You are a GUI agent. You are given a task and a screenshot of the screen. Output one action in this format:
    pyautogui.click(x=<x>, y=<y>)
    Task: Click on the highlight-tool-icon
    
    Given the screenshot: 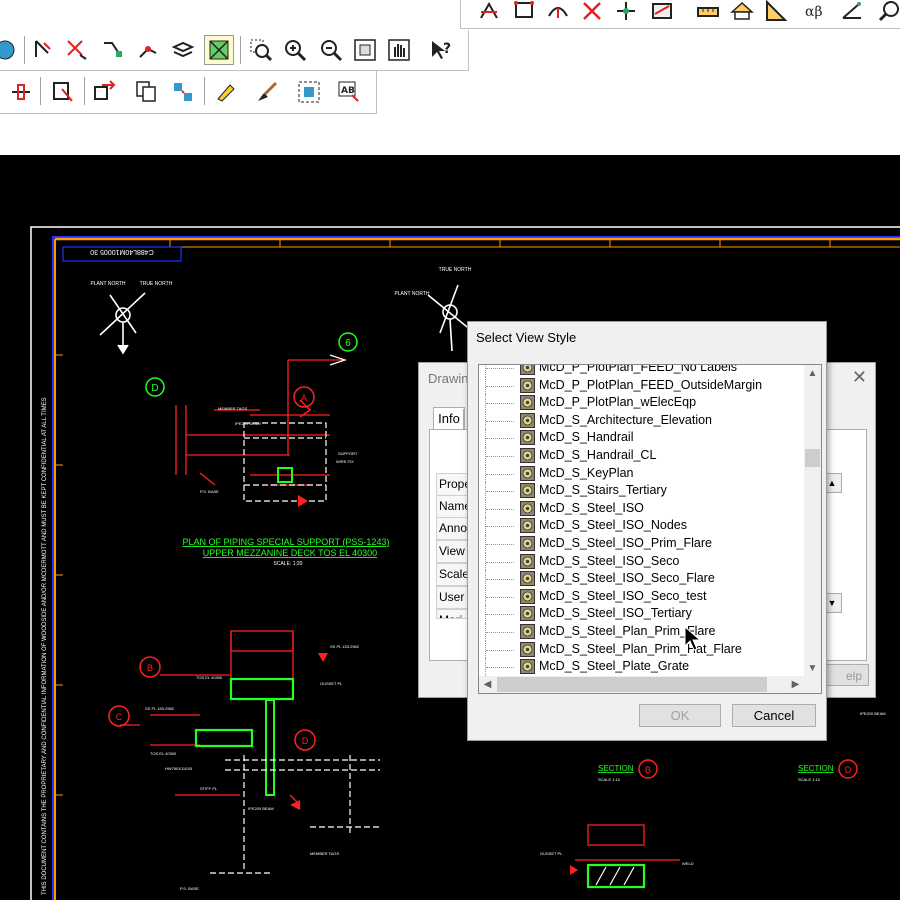 What is the action you would take?
    pyautogui.click(x=225, y=92)
    